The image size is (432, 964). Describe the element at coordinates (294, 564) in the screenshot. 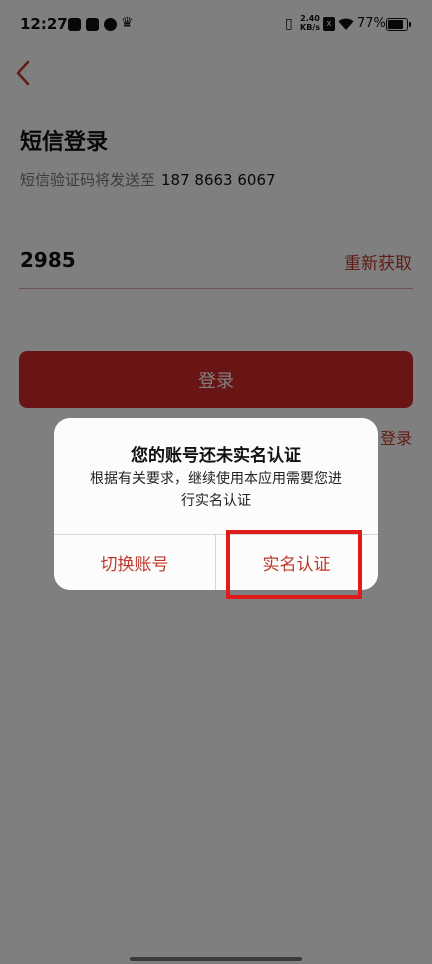

I see `highlight-box` at that location.